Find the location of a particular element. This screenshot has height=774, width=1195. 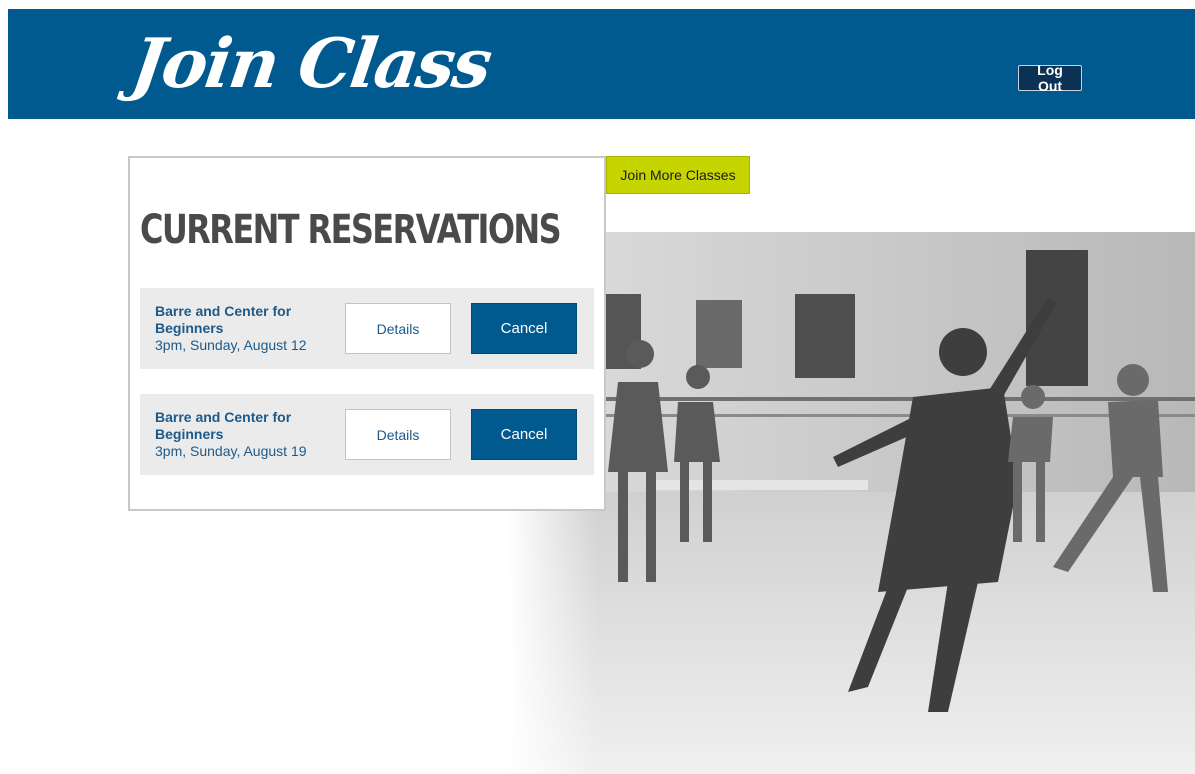

logout-button: Log Out is located at coordinates (1050, 78).